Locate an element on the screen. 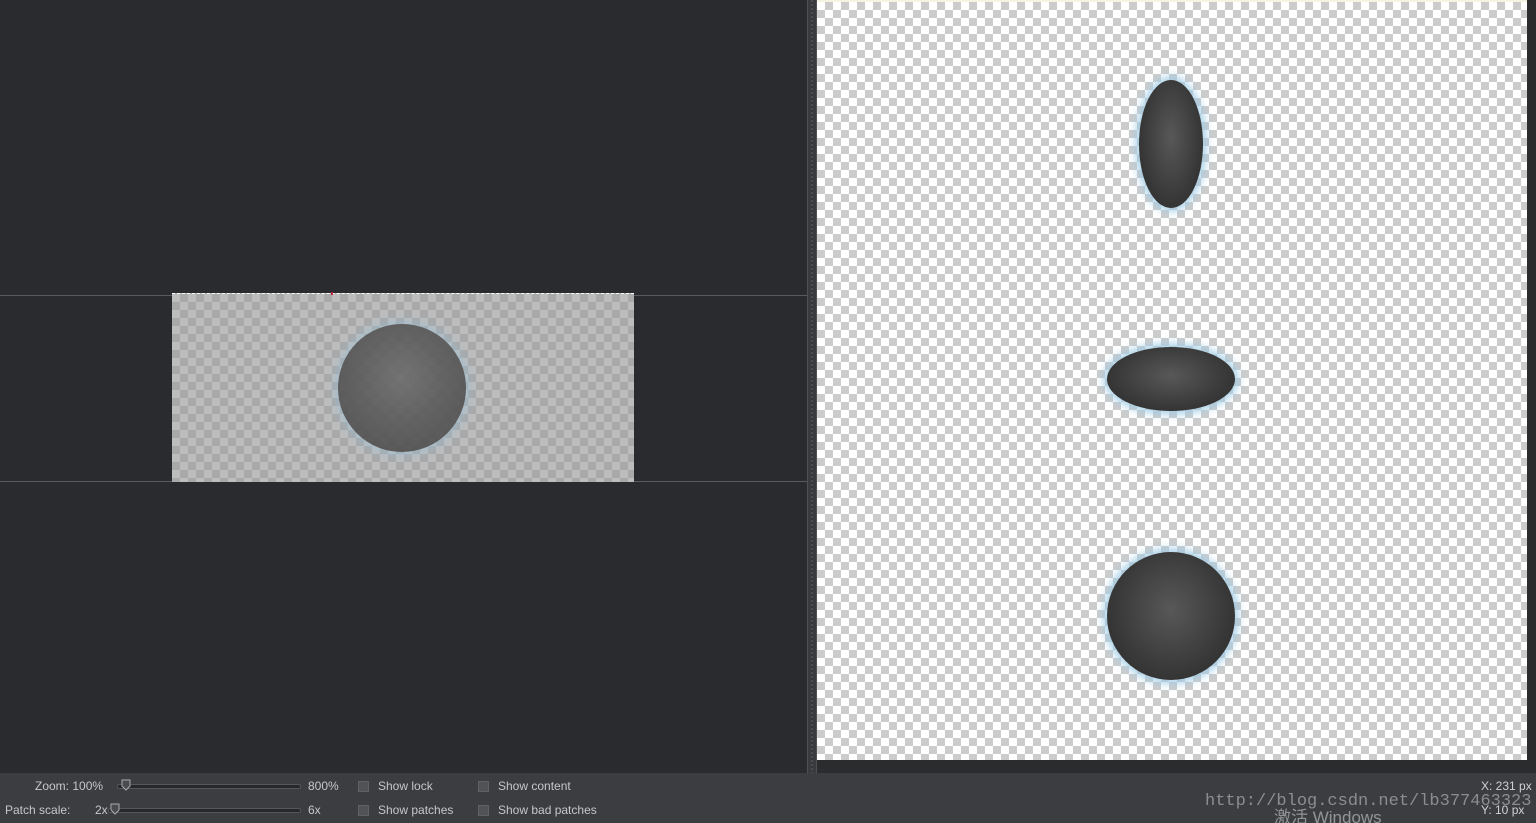 The height and width of the screenshot is (823, 1536). zoom-slider-thumb is located at coordinates (126, 785).